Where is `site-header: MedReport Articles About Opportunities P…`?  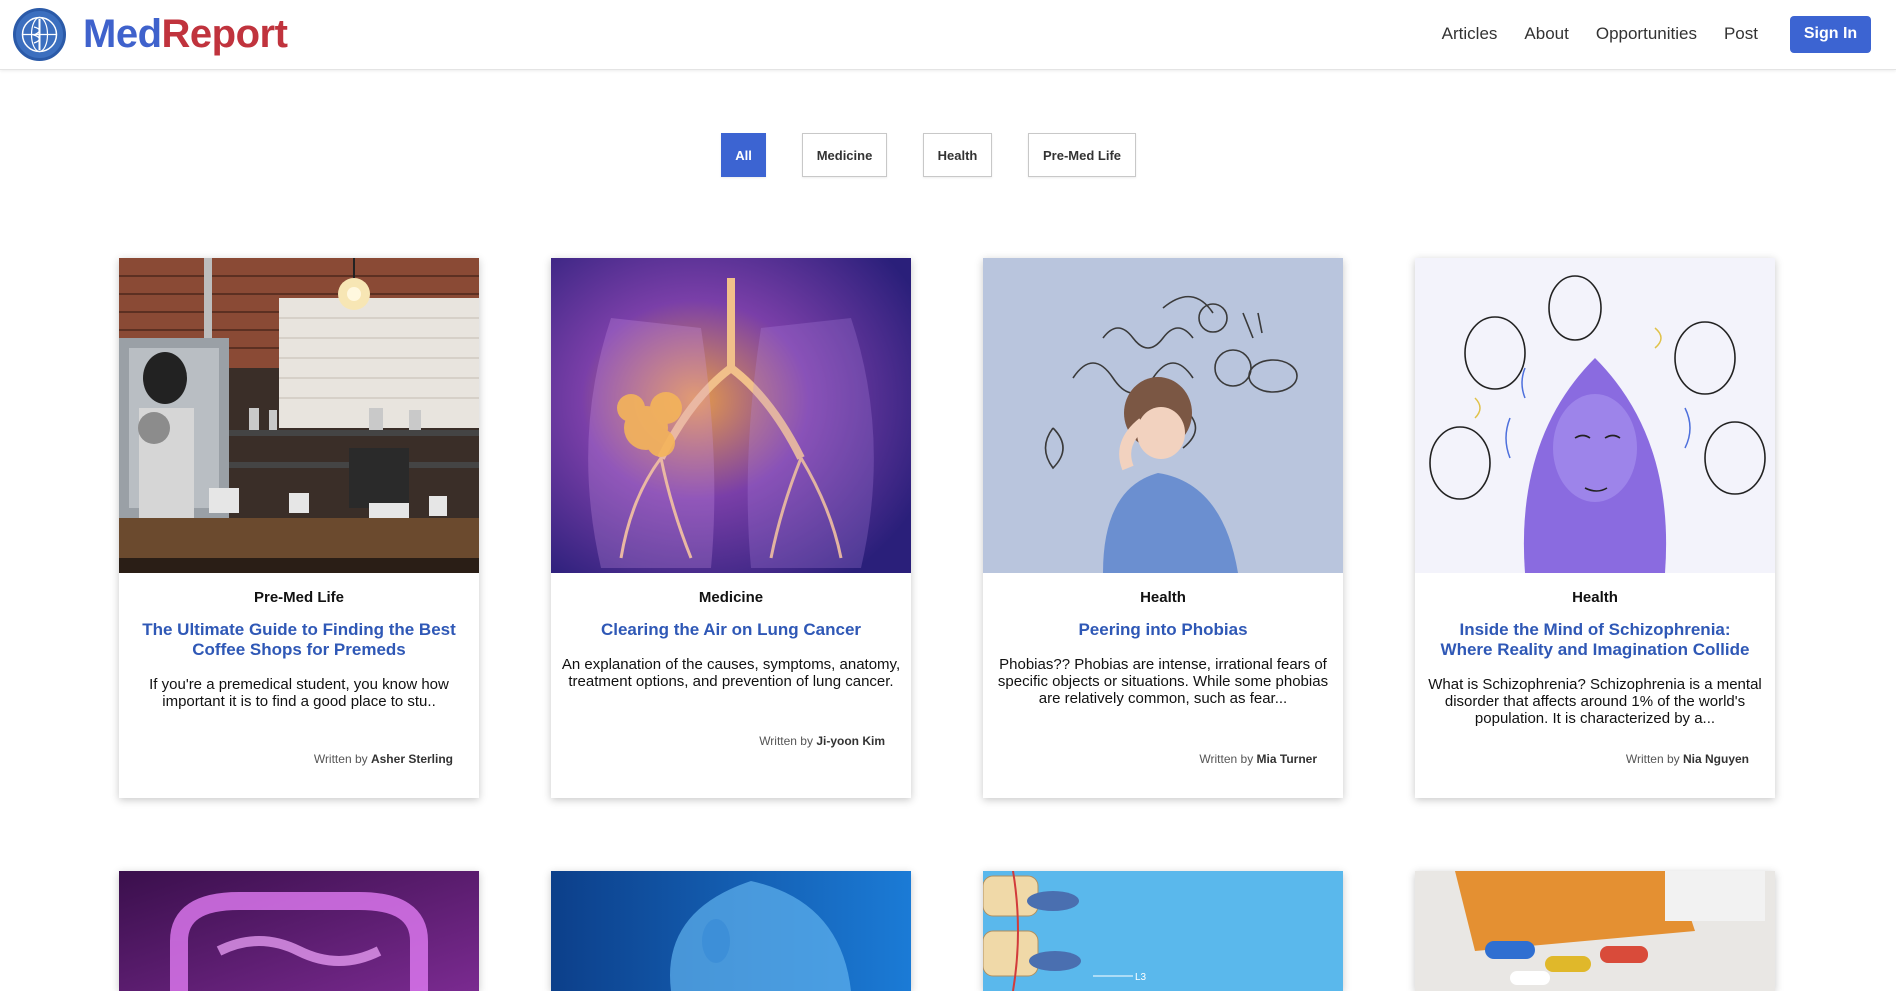
site-header: MedReport Articles About Opportunities P… is located at coordinates (948, 35).